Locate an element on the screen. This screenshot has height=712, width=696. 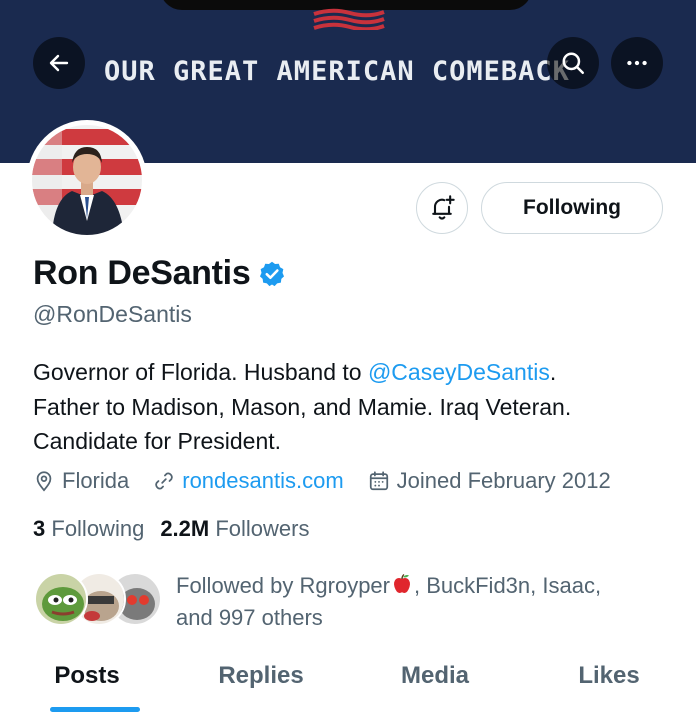
follow-counts: 3 Following 2.2M Followers is located at coordinates (179, 529).